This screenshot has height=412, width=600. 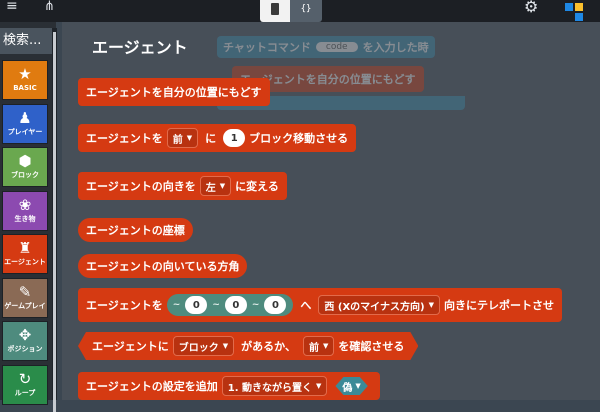 I want to click on category-2: ♟ プレイヤー, so click(x=25, y=123).